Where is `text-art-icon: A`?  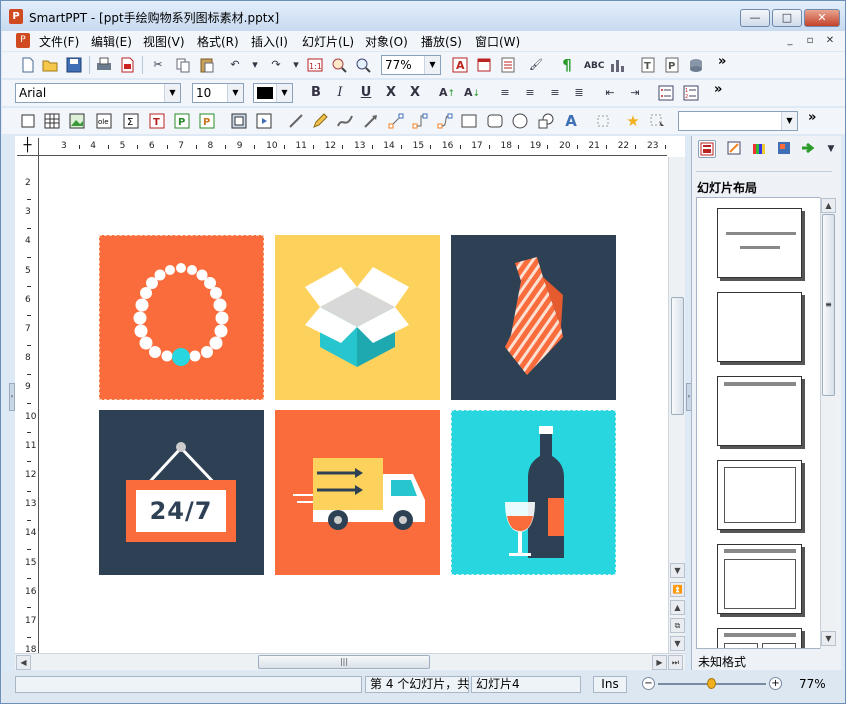 text-art-icon: A is located at coordinates (571, 121).